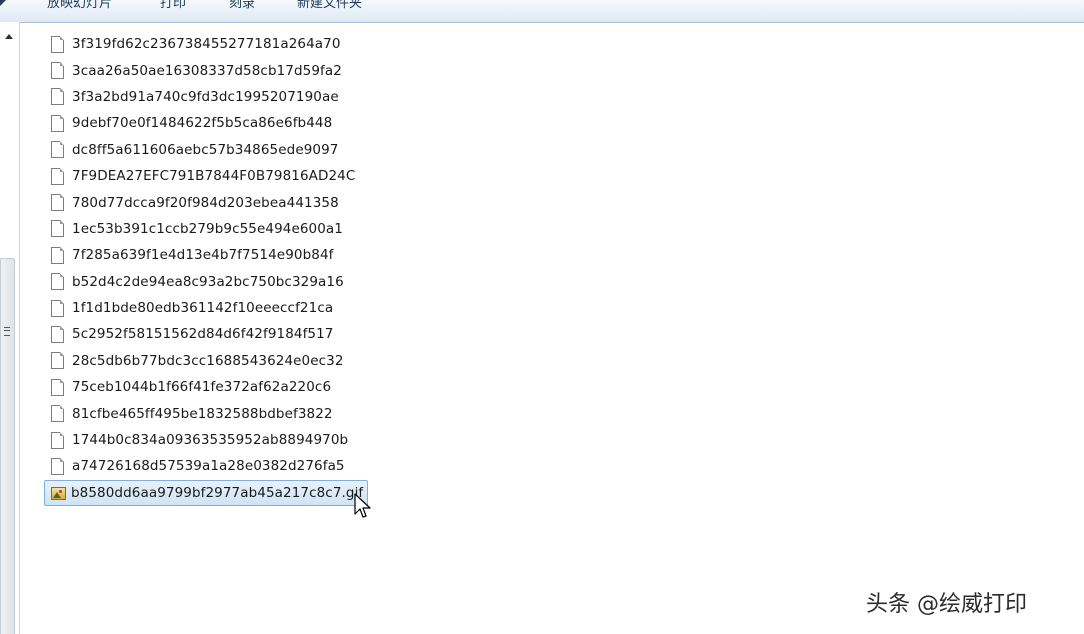  I want to click on file-name-label: dc8ff5a611606aebc57b34865ede9097, so click(205, 149).